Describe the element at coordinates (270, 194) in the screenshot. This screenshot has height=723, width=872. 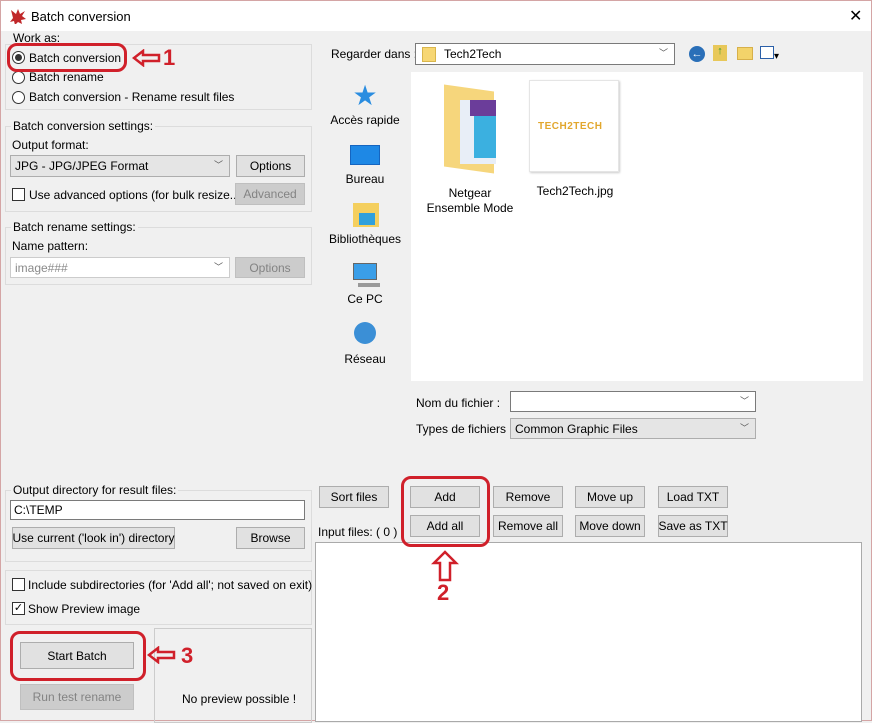
I see `advanced-button: Advanced` at that location.